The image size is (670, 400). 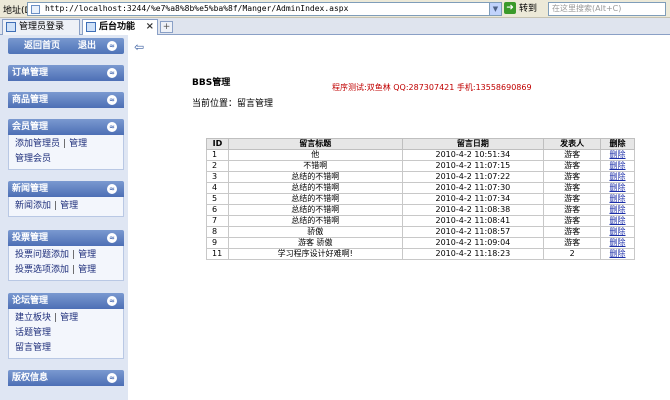 I want to click on search-input: 在这里搜索(Alt+C), so click(x=607, y=9).